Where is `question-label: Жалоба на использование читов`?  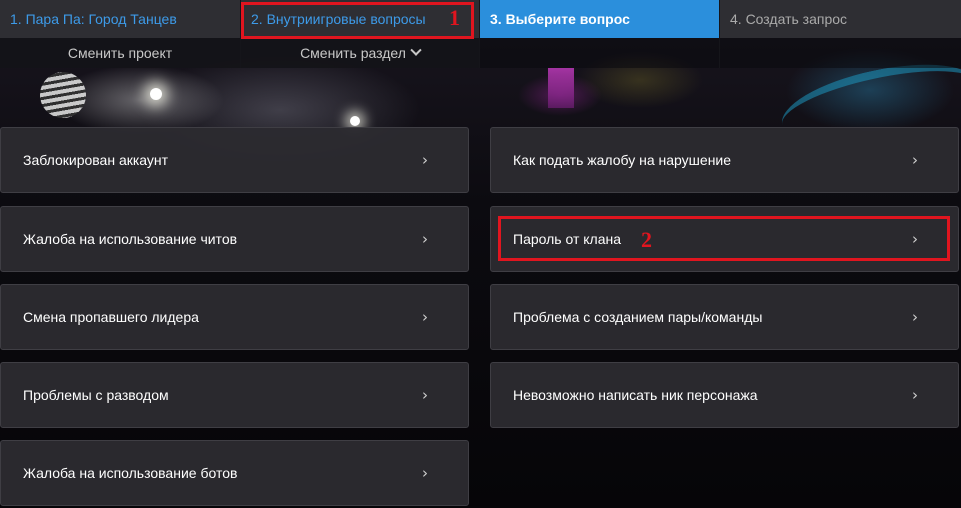 question-label: Жалоба на использование читов is located at coordinates (130, 239).